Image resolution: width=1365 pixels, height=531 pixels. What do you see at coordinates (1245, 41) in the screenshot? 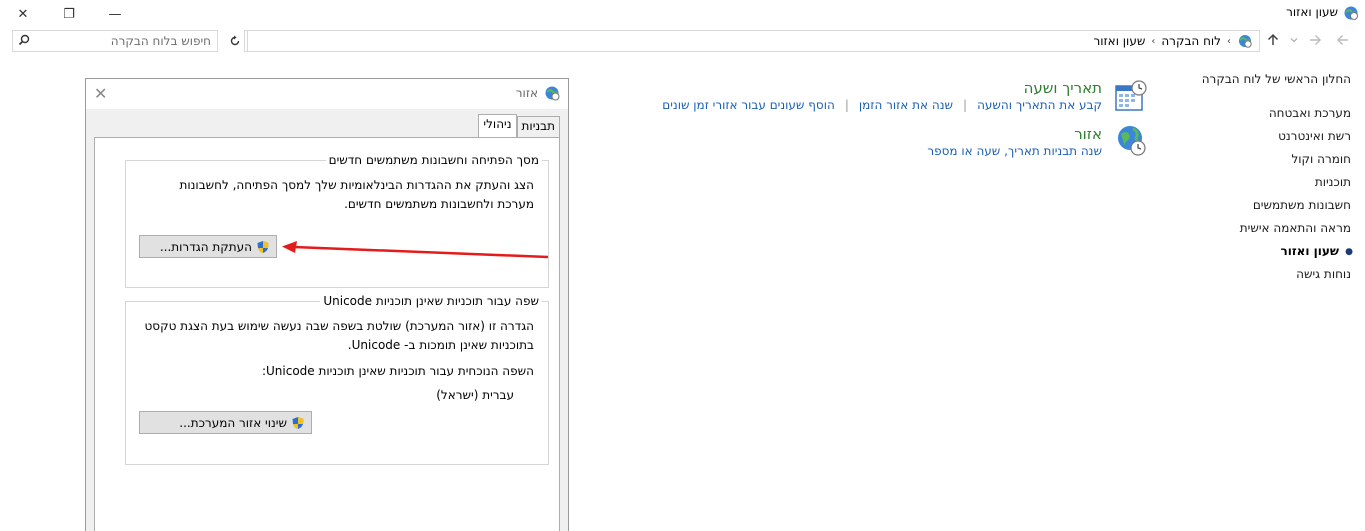
I see `control-panel-small-icon` at bounding box center [1245, 41].